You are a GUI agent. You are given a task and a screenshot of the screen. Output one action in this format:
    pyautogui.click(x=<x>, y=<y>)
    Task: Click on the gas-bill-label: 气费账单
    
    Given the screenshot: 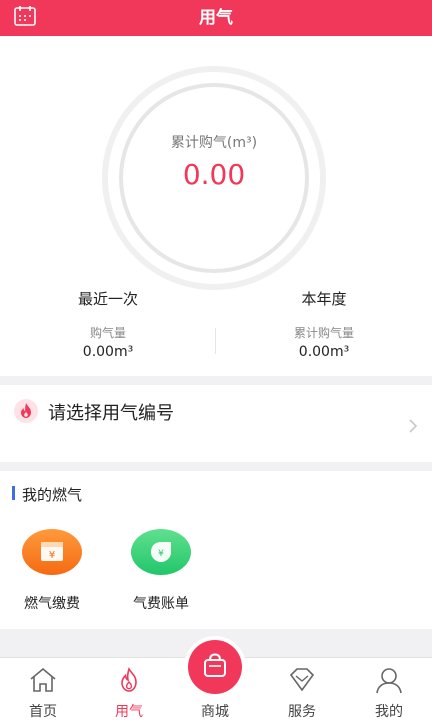 What is the action you would take?
    pyautogui.click(x=161, y=604)
    